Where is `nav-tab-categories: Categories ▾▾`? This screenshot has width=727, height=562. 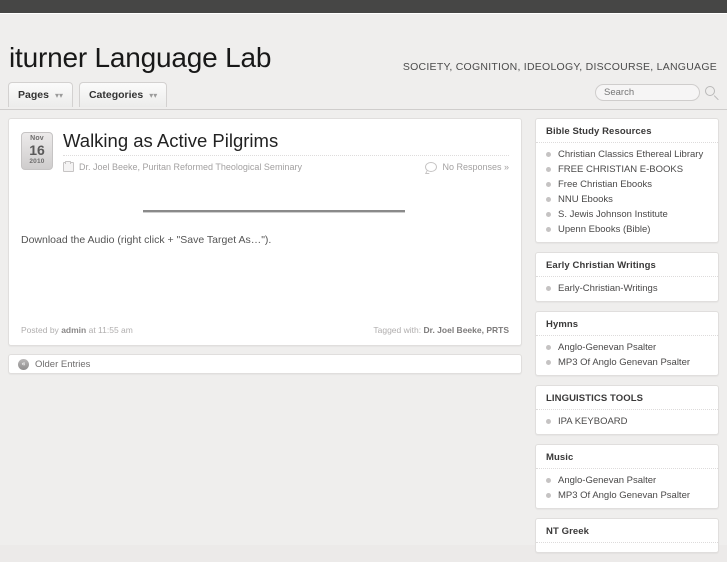
nav-tab-categories: Categories ▾▾ is located at coordinates (123, 94).